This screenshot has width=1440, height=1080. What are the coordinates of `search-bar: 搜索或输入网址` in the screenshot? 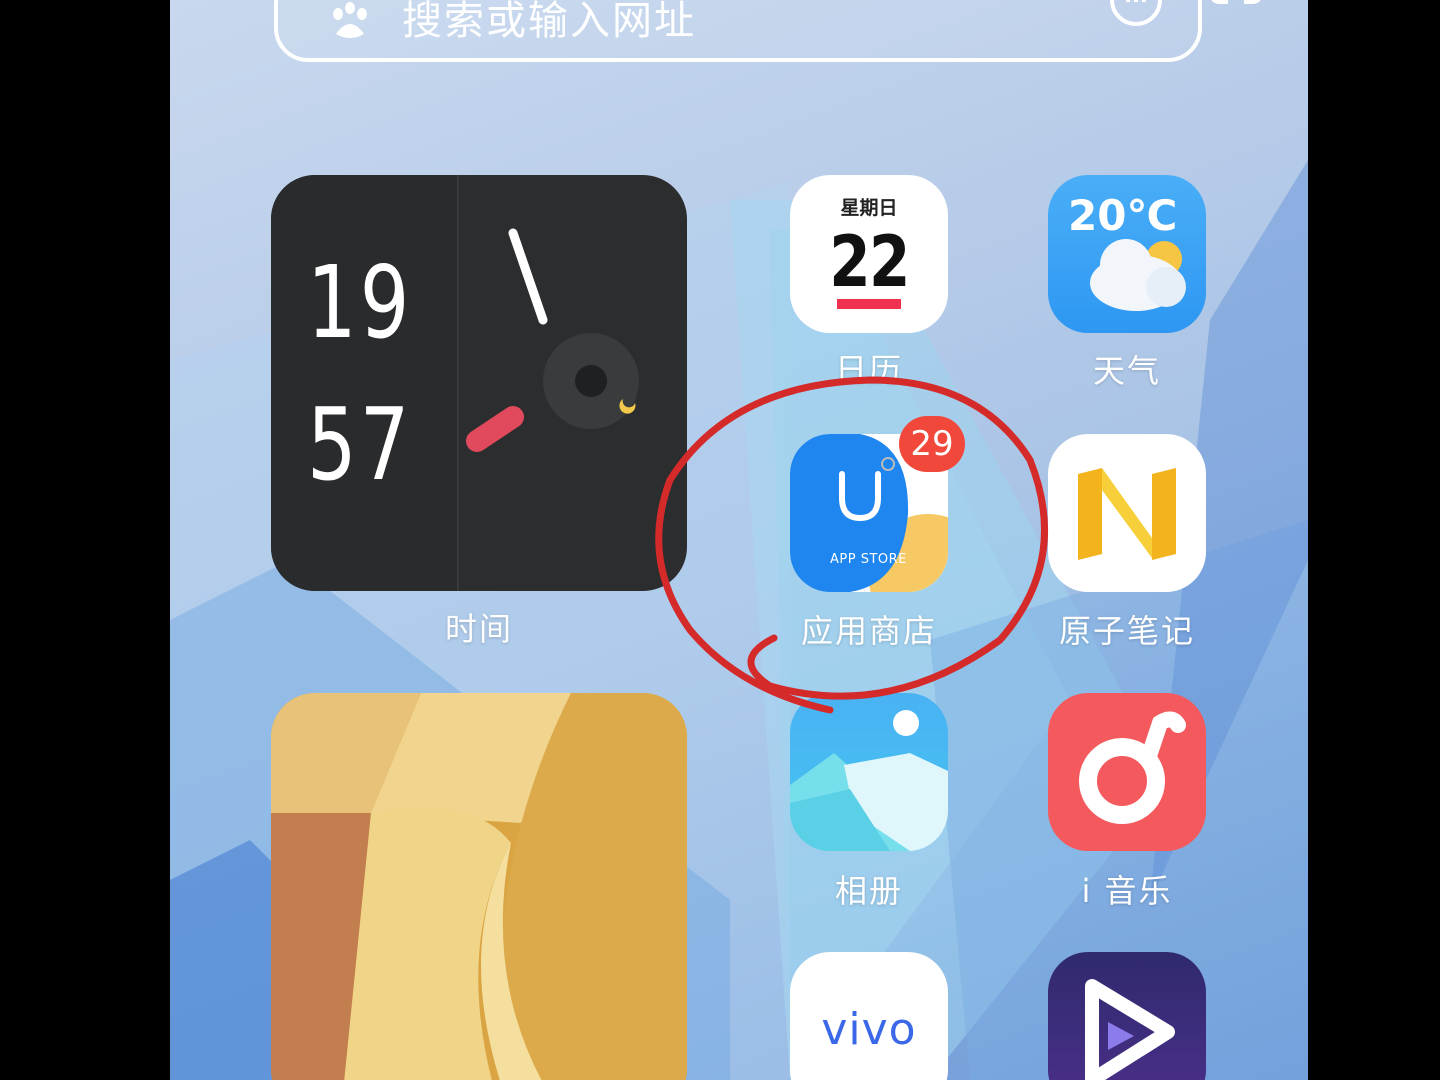 It's located at (767, 31).